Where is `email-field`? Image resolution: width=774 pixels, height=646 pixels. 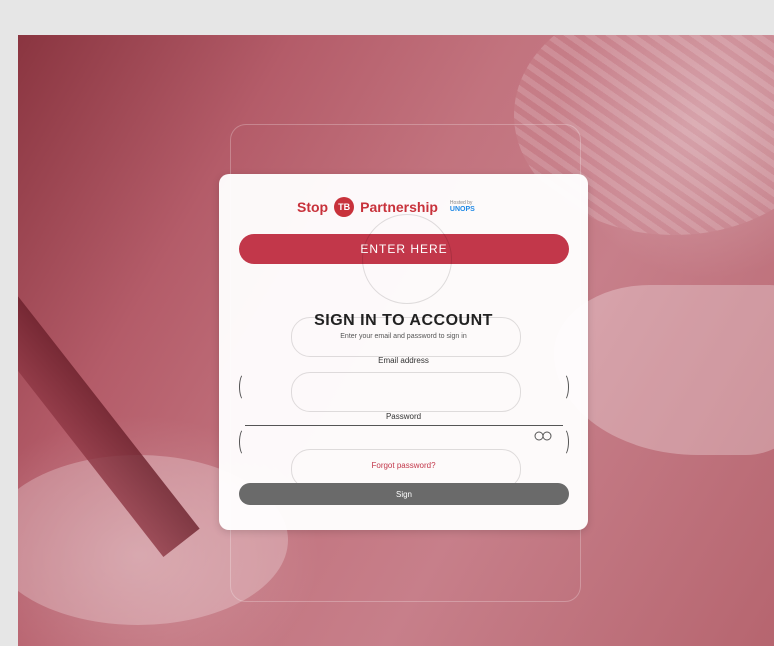
email-field is located at coordinates (404, 386).